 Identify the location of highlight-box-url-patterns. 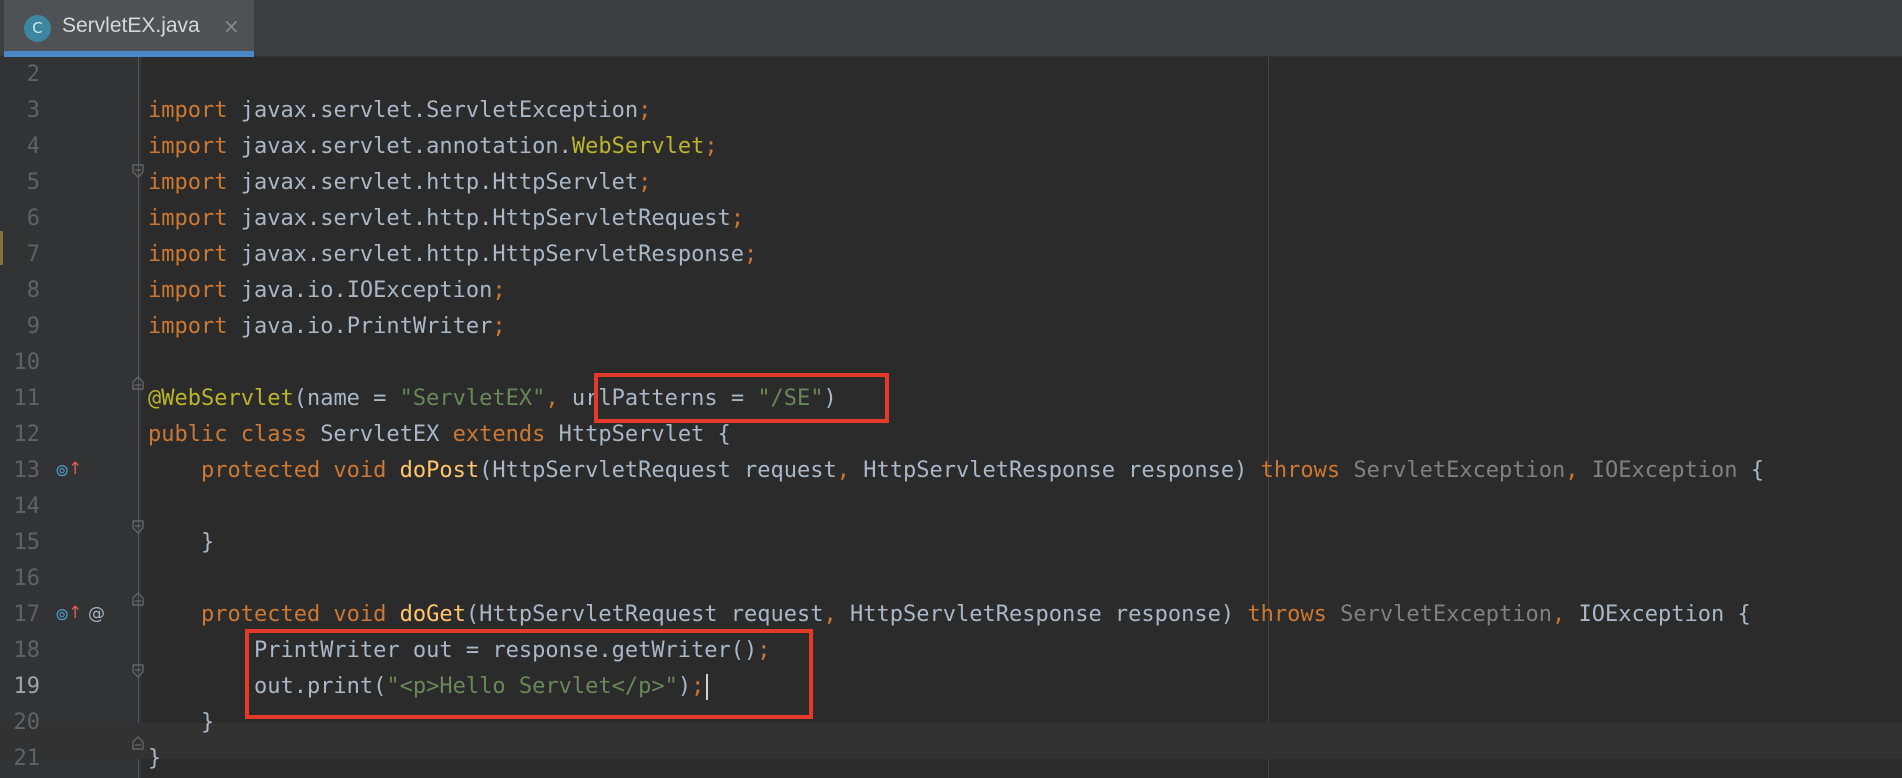
(741, 398).